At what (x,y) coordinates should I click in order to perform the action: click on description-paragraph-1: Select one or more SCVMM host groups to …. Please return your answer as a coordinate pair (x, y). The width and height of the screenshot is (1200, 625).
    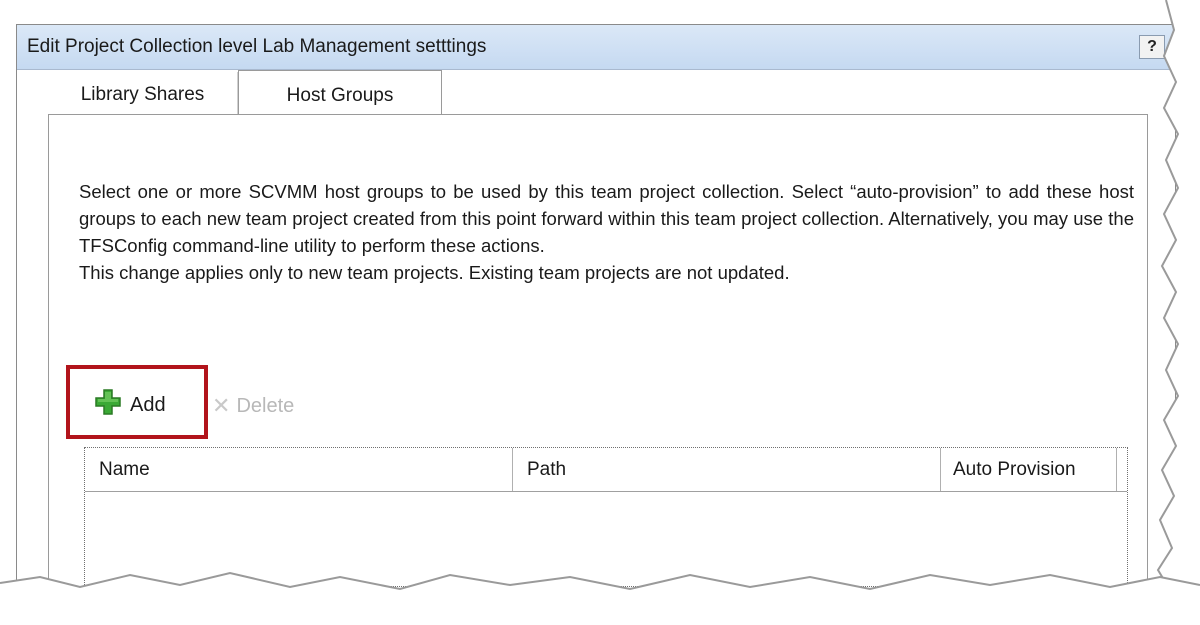
    Looking at the image, I should click on (606, 218).